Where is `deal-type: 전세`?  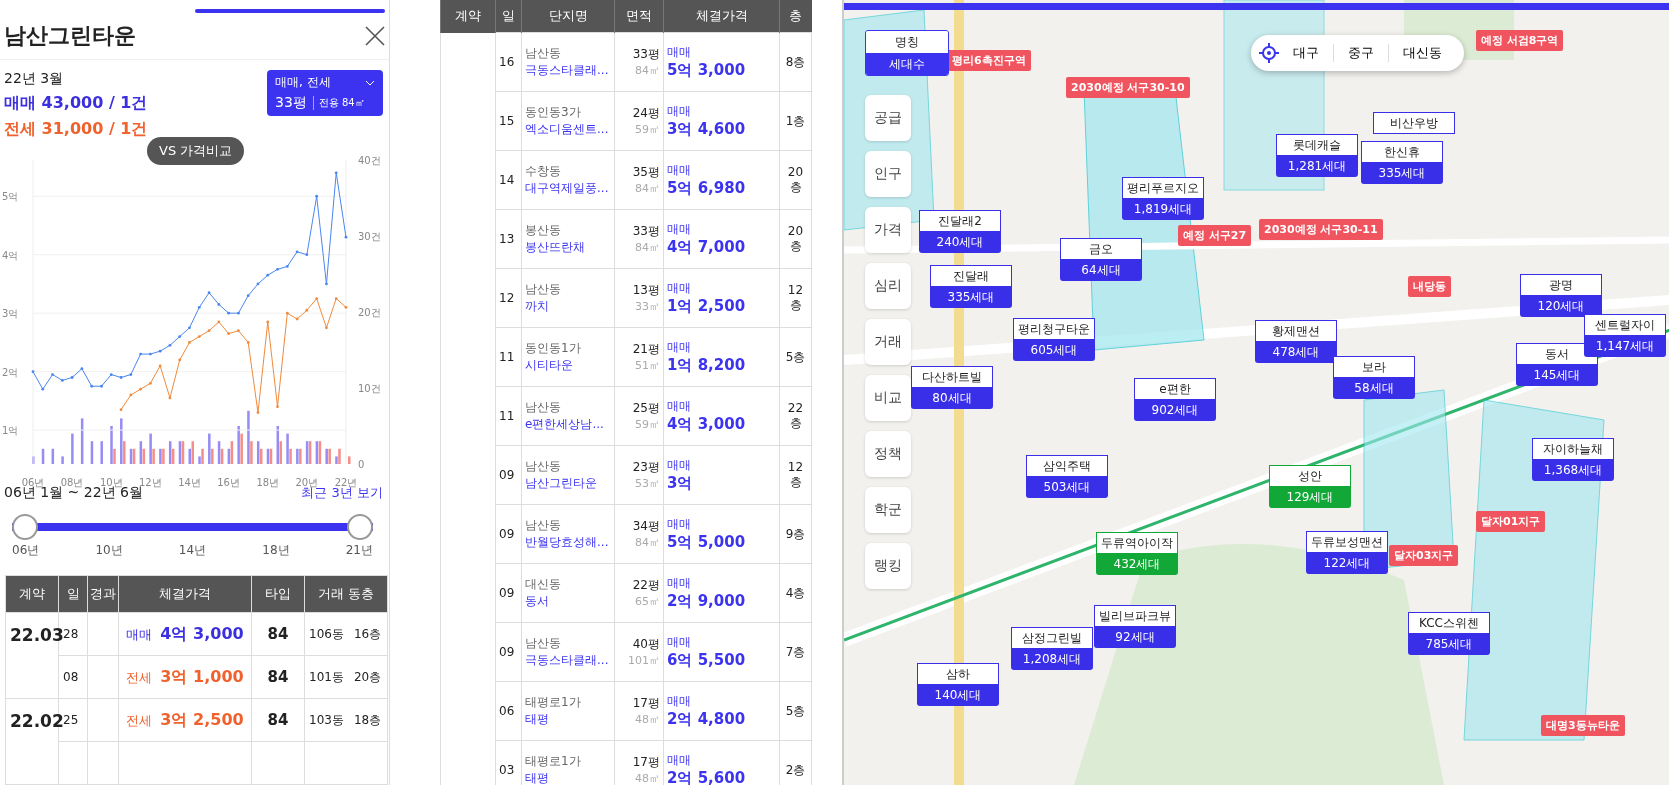
deal-type: 전세 is located at coordinates (139, 720).